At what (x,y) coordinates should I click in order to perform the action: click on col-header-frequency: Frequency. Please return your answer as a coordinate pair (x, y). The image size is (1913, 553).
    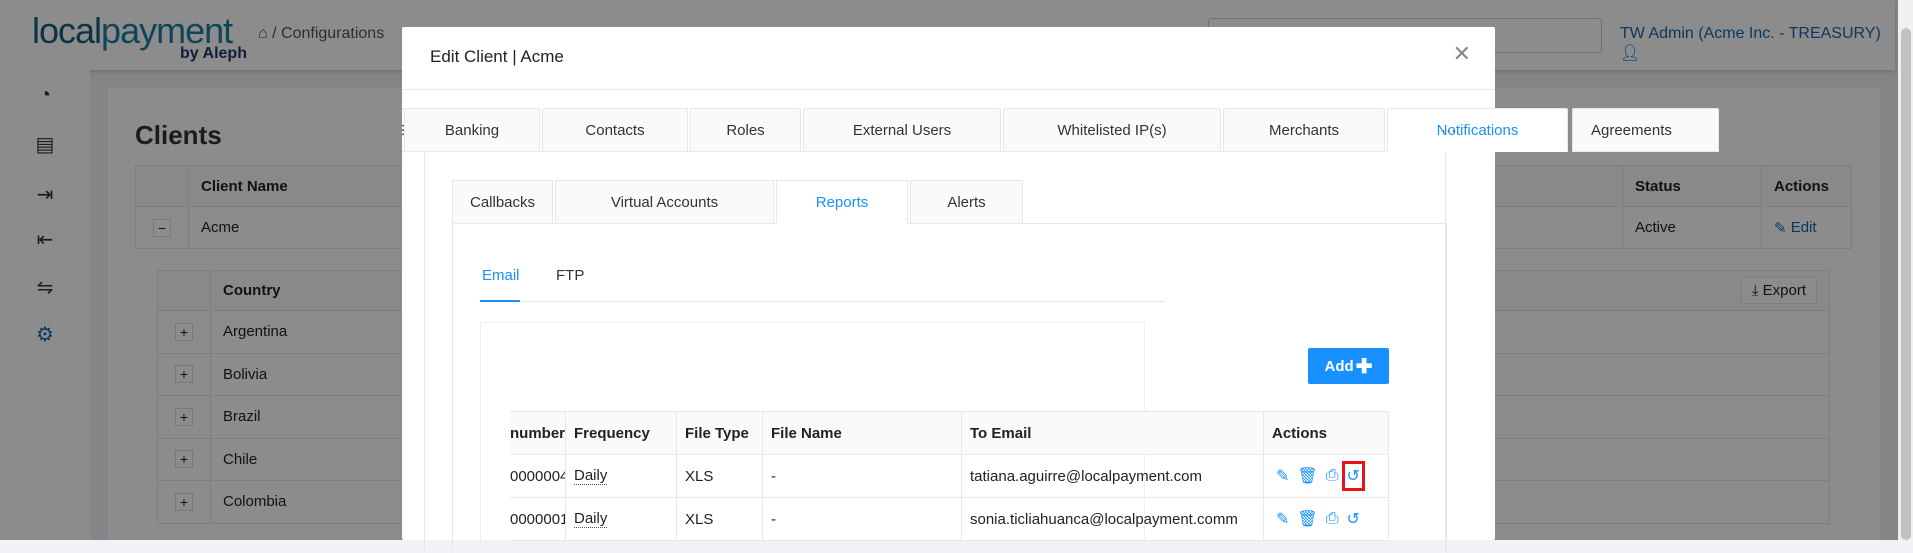
    Looking at the image, I should click on (621, 433).